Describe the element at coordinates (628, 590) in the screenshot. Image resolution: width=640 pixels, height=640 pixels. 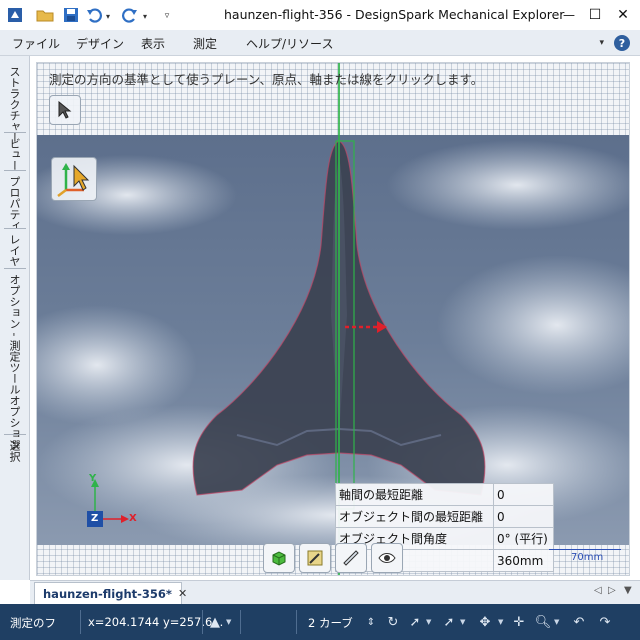
I see `tab-list-icon: ▼` at that location.